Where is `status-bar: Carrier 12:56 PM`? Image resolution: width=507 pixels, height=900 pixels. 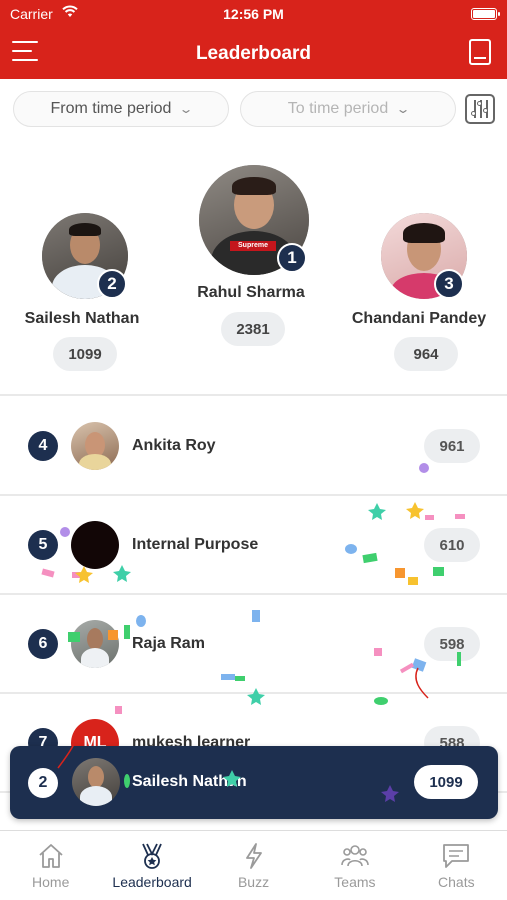 status-bar: Carrier 12:56 PM is located at coordinates (253, 14).